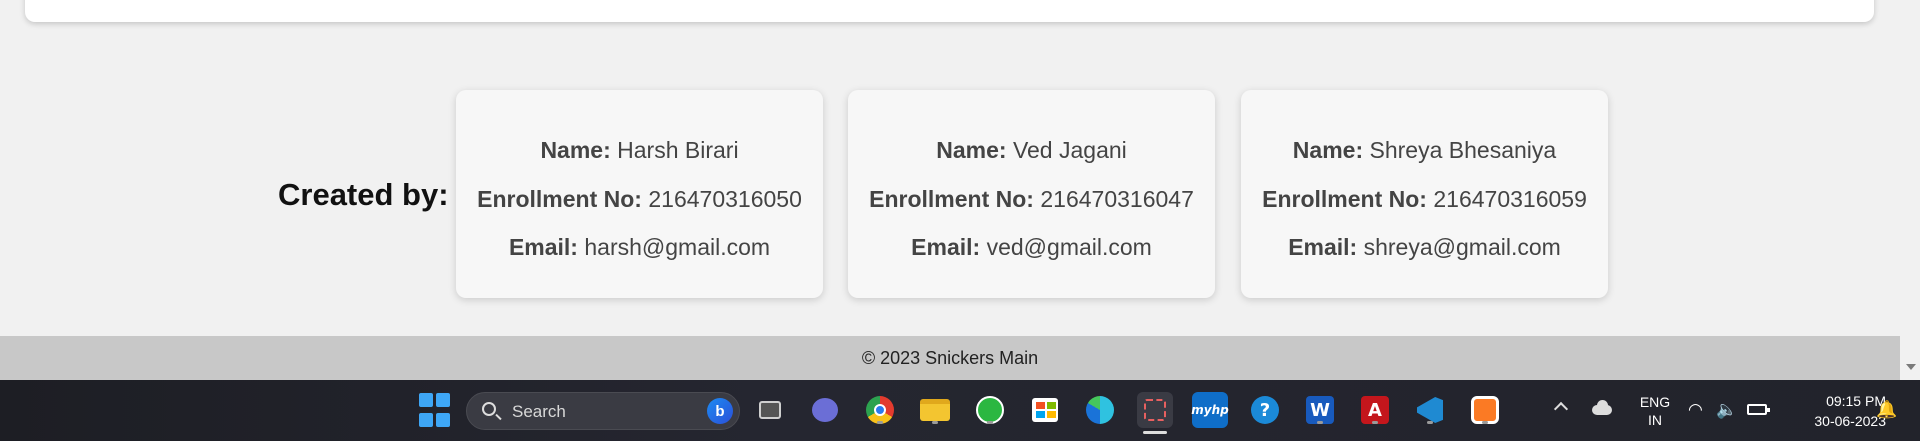 This screenshot has height=441, width=1920. I want to click on created-by-label: Created by:, so click(363, 194).